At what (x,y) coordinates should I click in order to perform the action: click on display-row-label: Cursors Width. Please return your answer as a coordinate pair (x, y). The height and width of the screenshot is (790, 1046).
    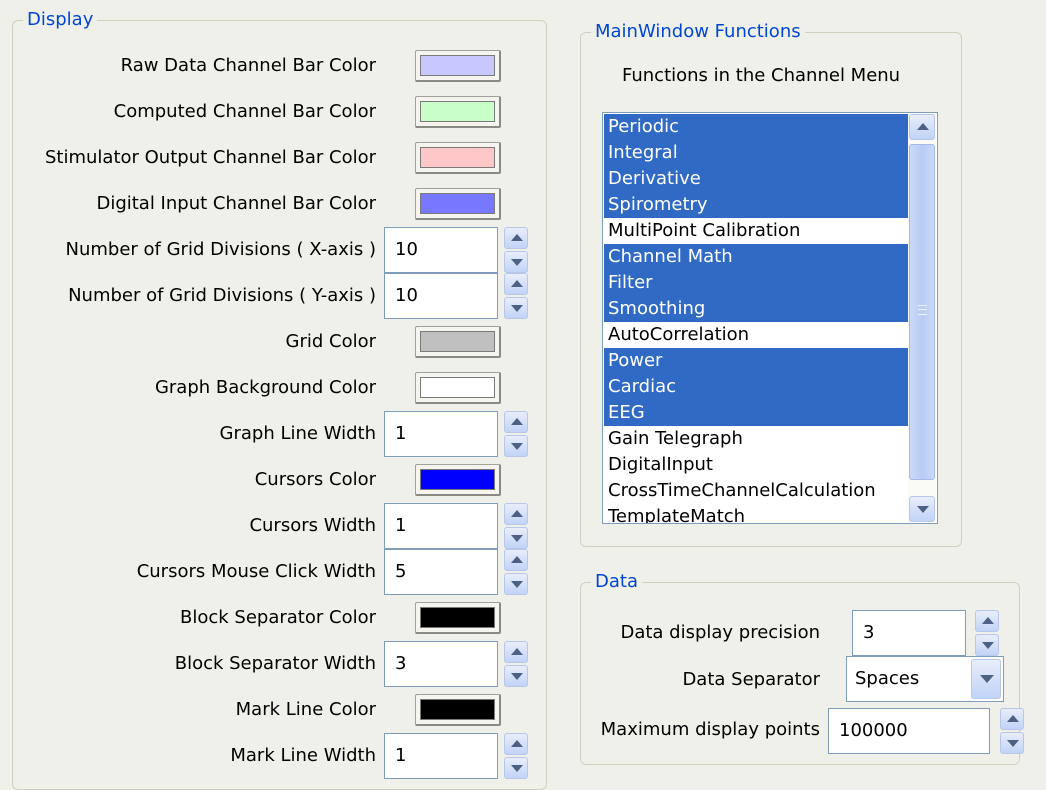
    Looking at the image, I should click on (312, 525).